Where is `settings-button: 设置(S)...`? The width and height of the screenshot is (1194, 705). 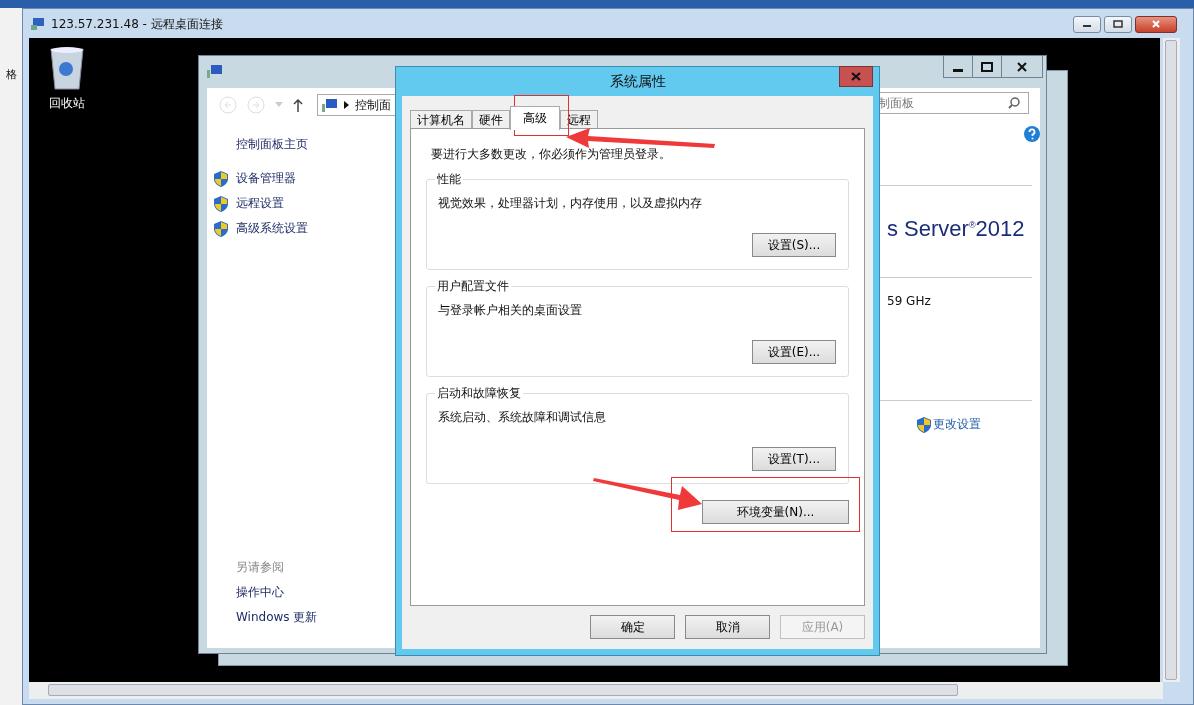 settings-button: 设置(S)... is located at coordinates (794, 245).